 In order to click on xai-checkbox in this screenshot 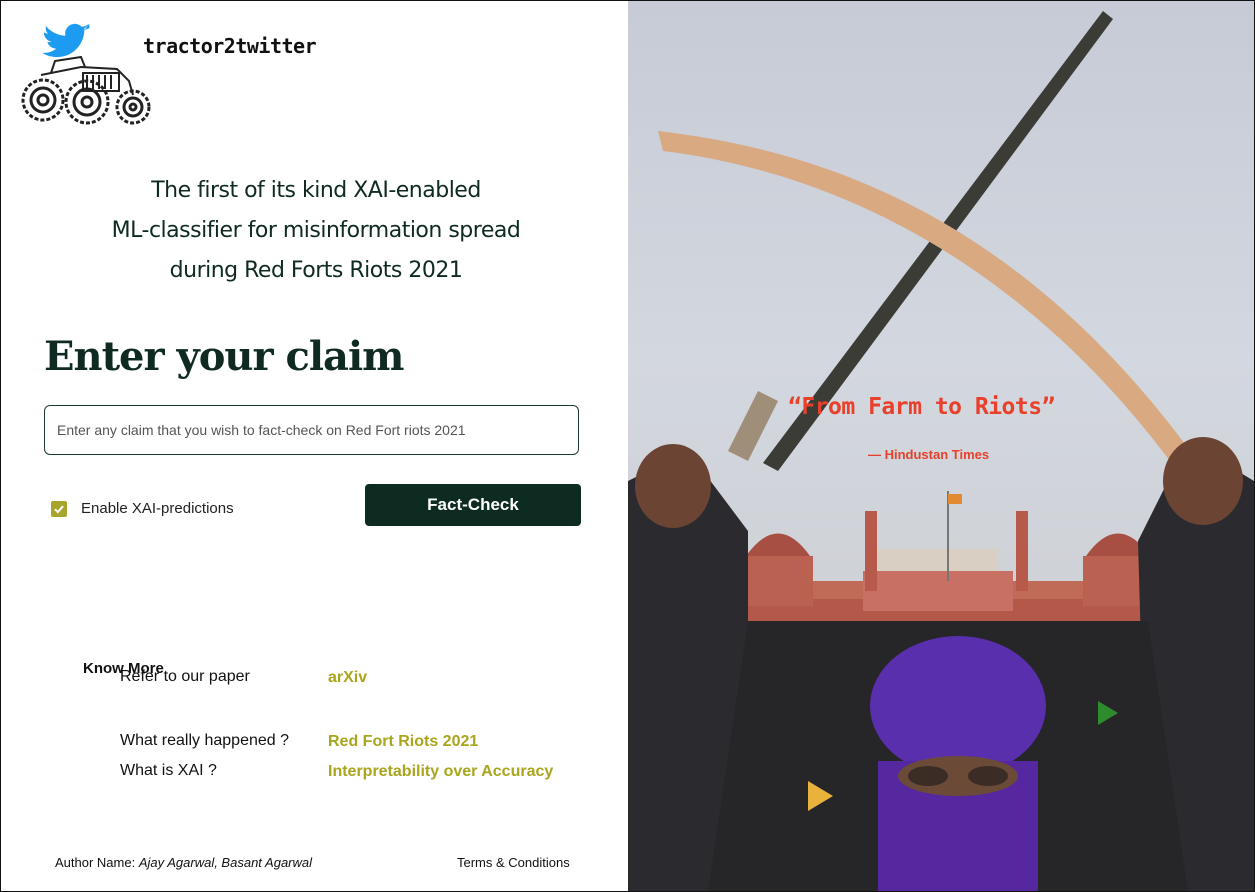, I will do `click(59, 508)`.